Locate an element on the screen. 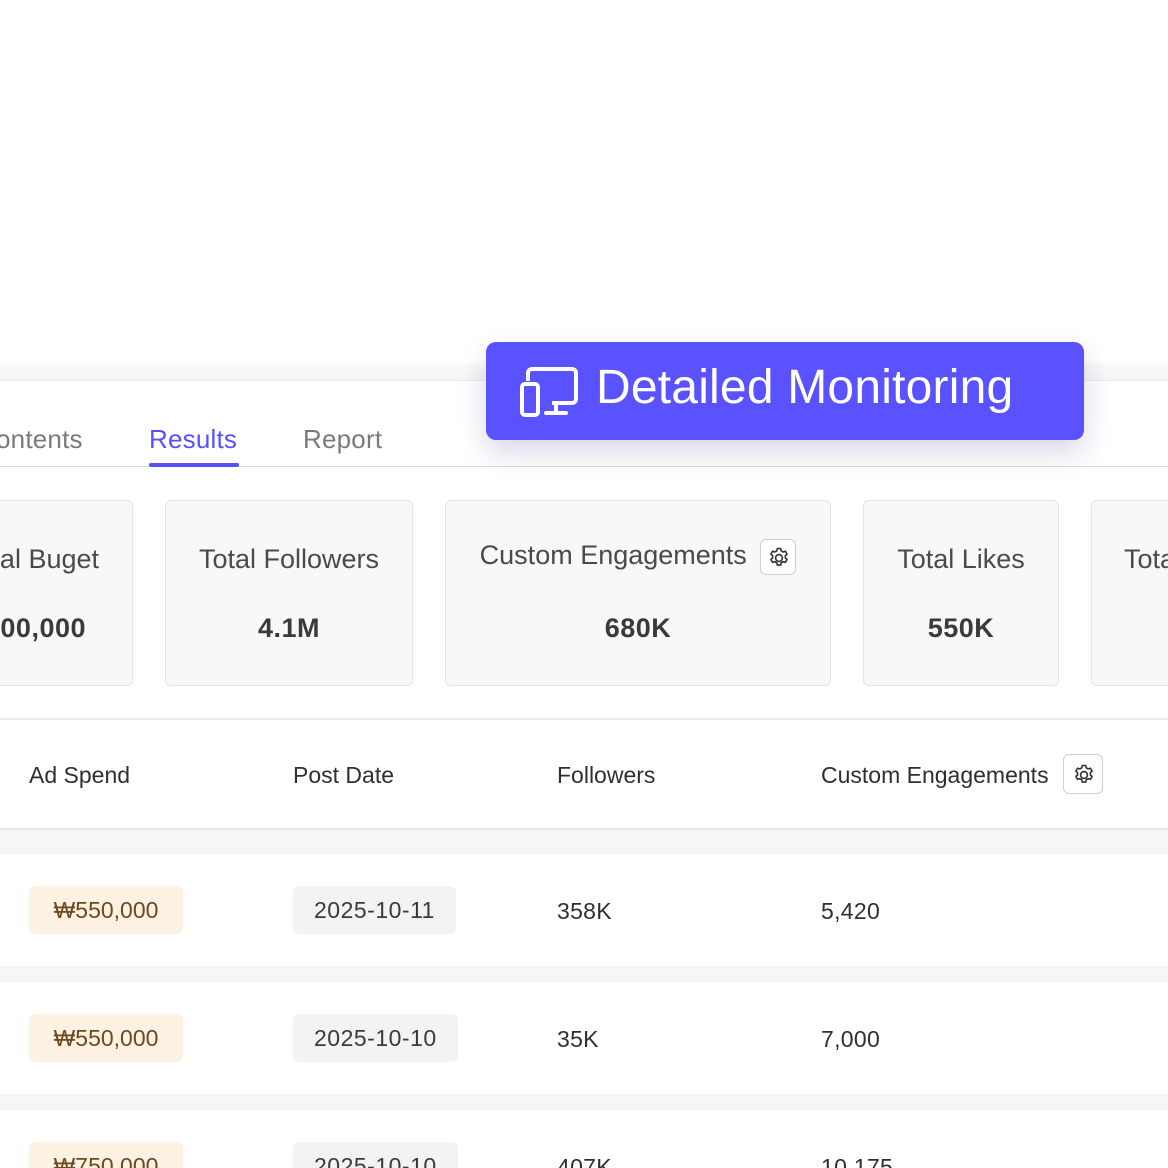  metric-label: Total Likes is located at coordinates (961, 559).